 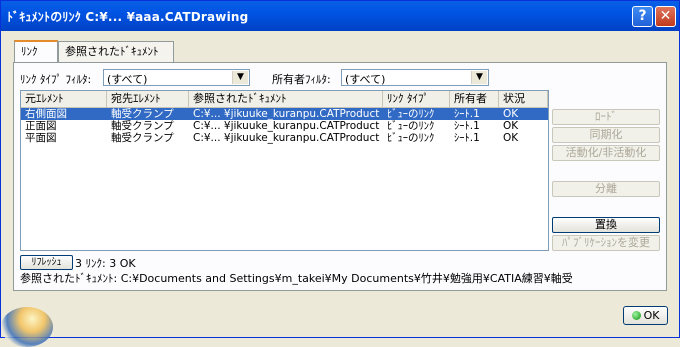 What do you see at coordinates (340, 16) in the screenshot?
I see `title-bar: ﾄﾞｷｭﾒﾝﾄのﾘﾝｸ C:¥... ¥aaa.CATDrawing ? ✕` at bounding box center [340, 16].